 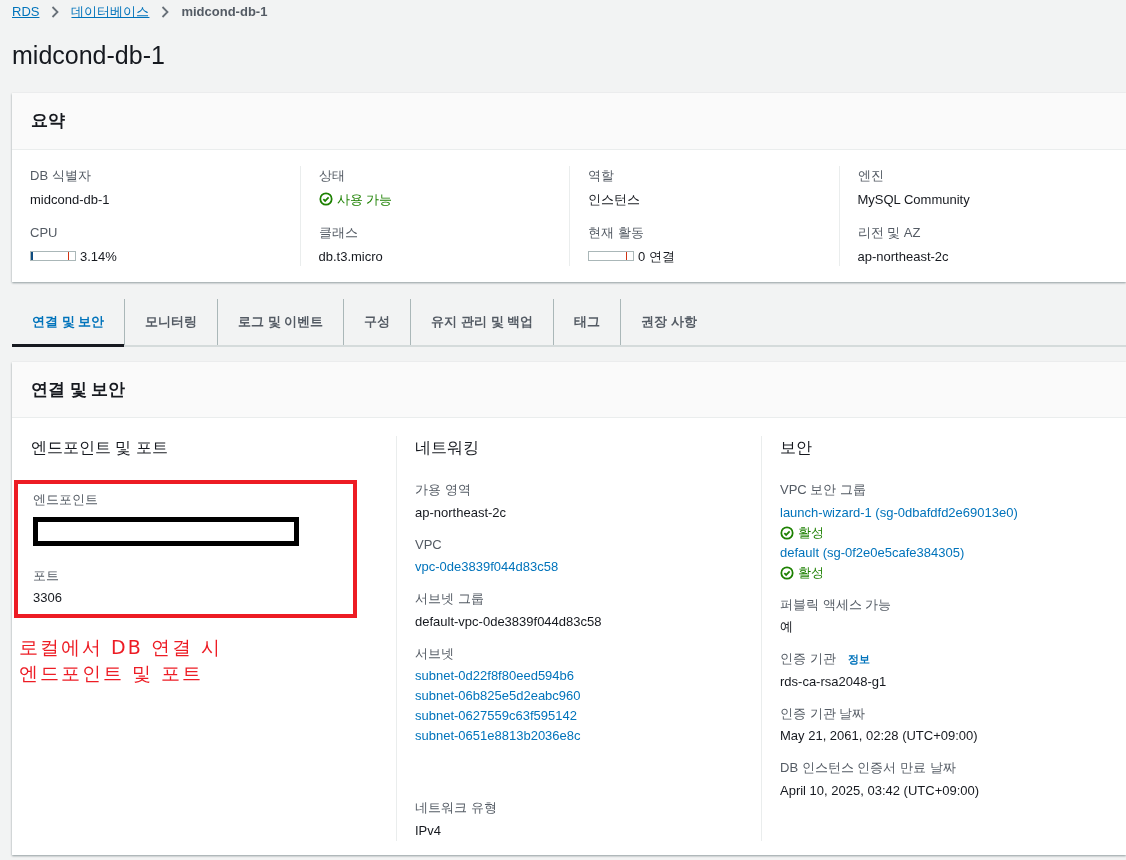 What do you see at coordinates (879, 736) in the screenshot?
I see `field-value: May 21, 2061, 02:28 (UTC+09:00)` at bounding box center [879, 736].